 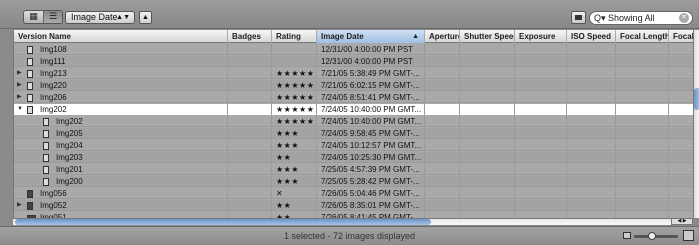 I want to click on sort-direction-button: ▲, so click(x=145, y=17).